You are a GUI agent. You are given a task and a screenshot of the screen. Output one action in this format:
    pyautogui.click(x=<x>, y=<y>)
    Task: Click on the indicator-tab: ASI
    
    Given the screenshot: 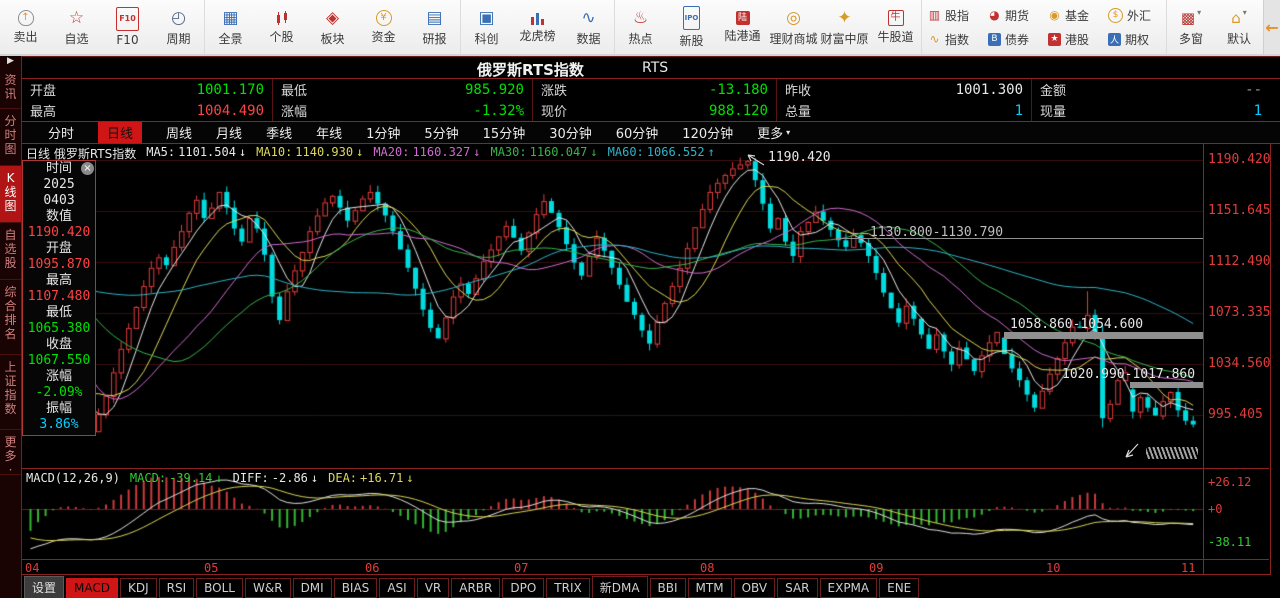 What is the action you would take?
    pyautogui.click(x=397, y=587)
    